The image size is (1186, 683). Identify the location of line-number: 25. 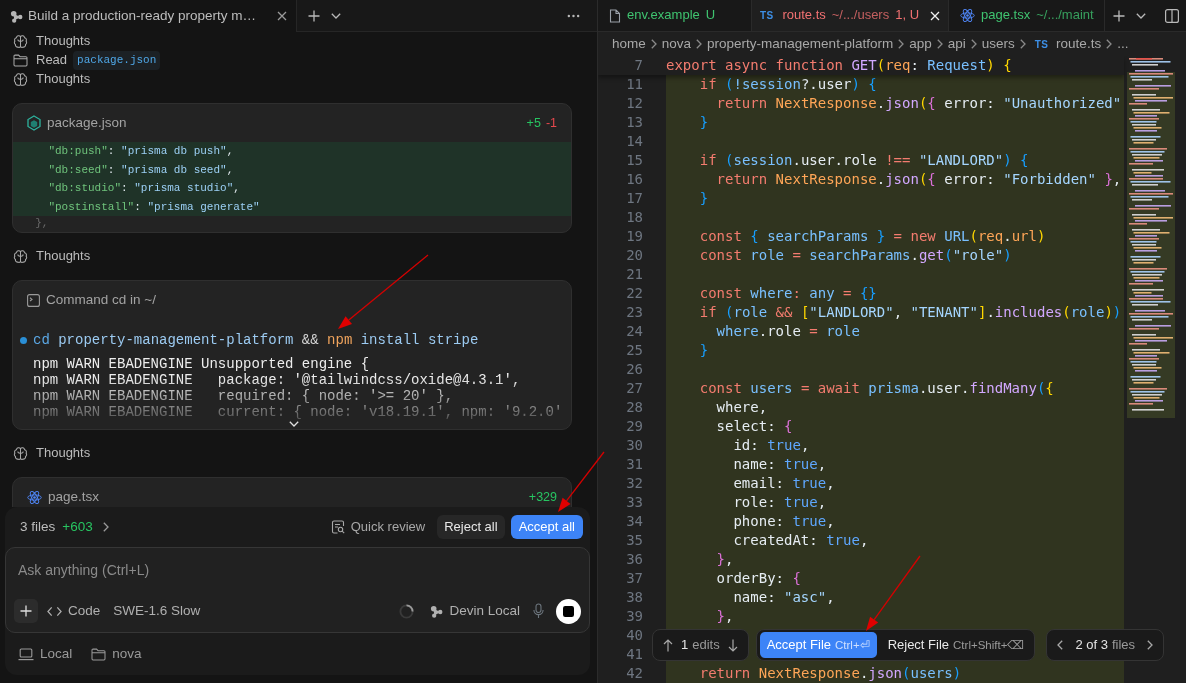
(634, 350).